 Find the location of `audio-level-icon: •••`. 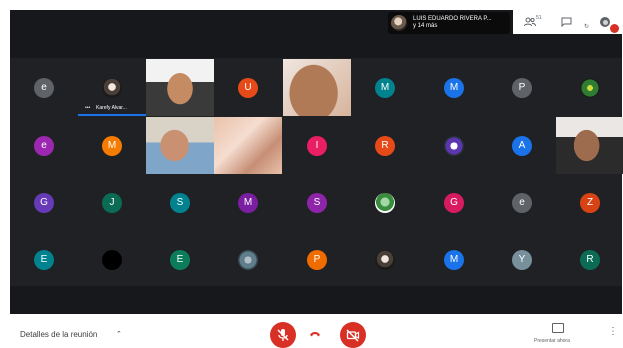

audio-level-icon: ••• is located at coordinates (88, 108).